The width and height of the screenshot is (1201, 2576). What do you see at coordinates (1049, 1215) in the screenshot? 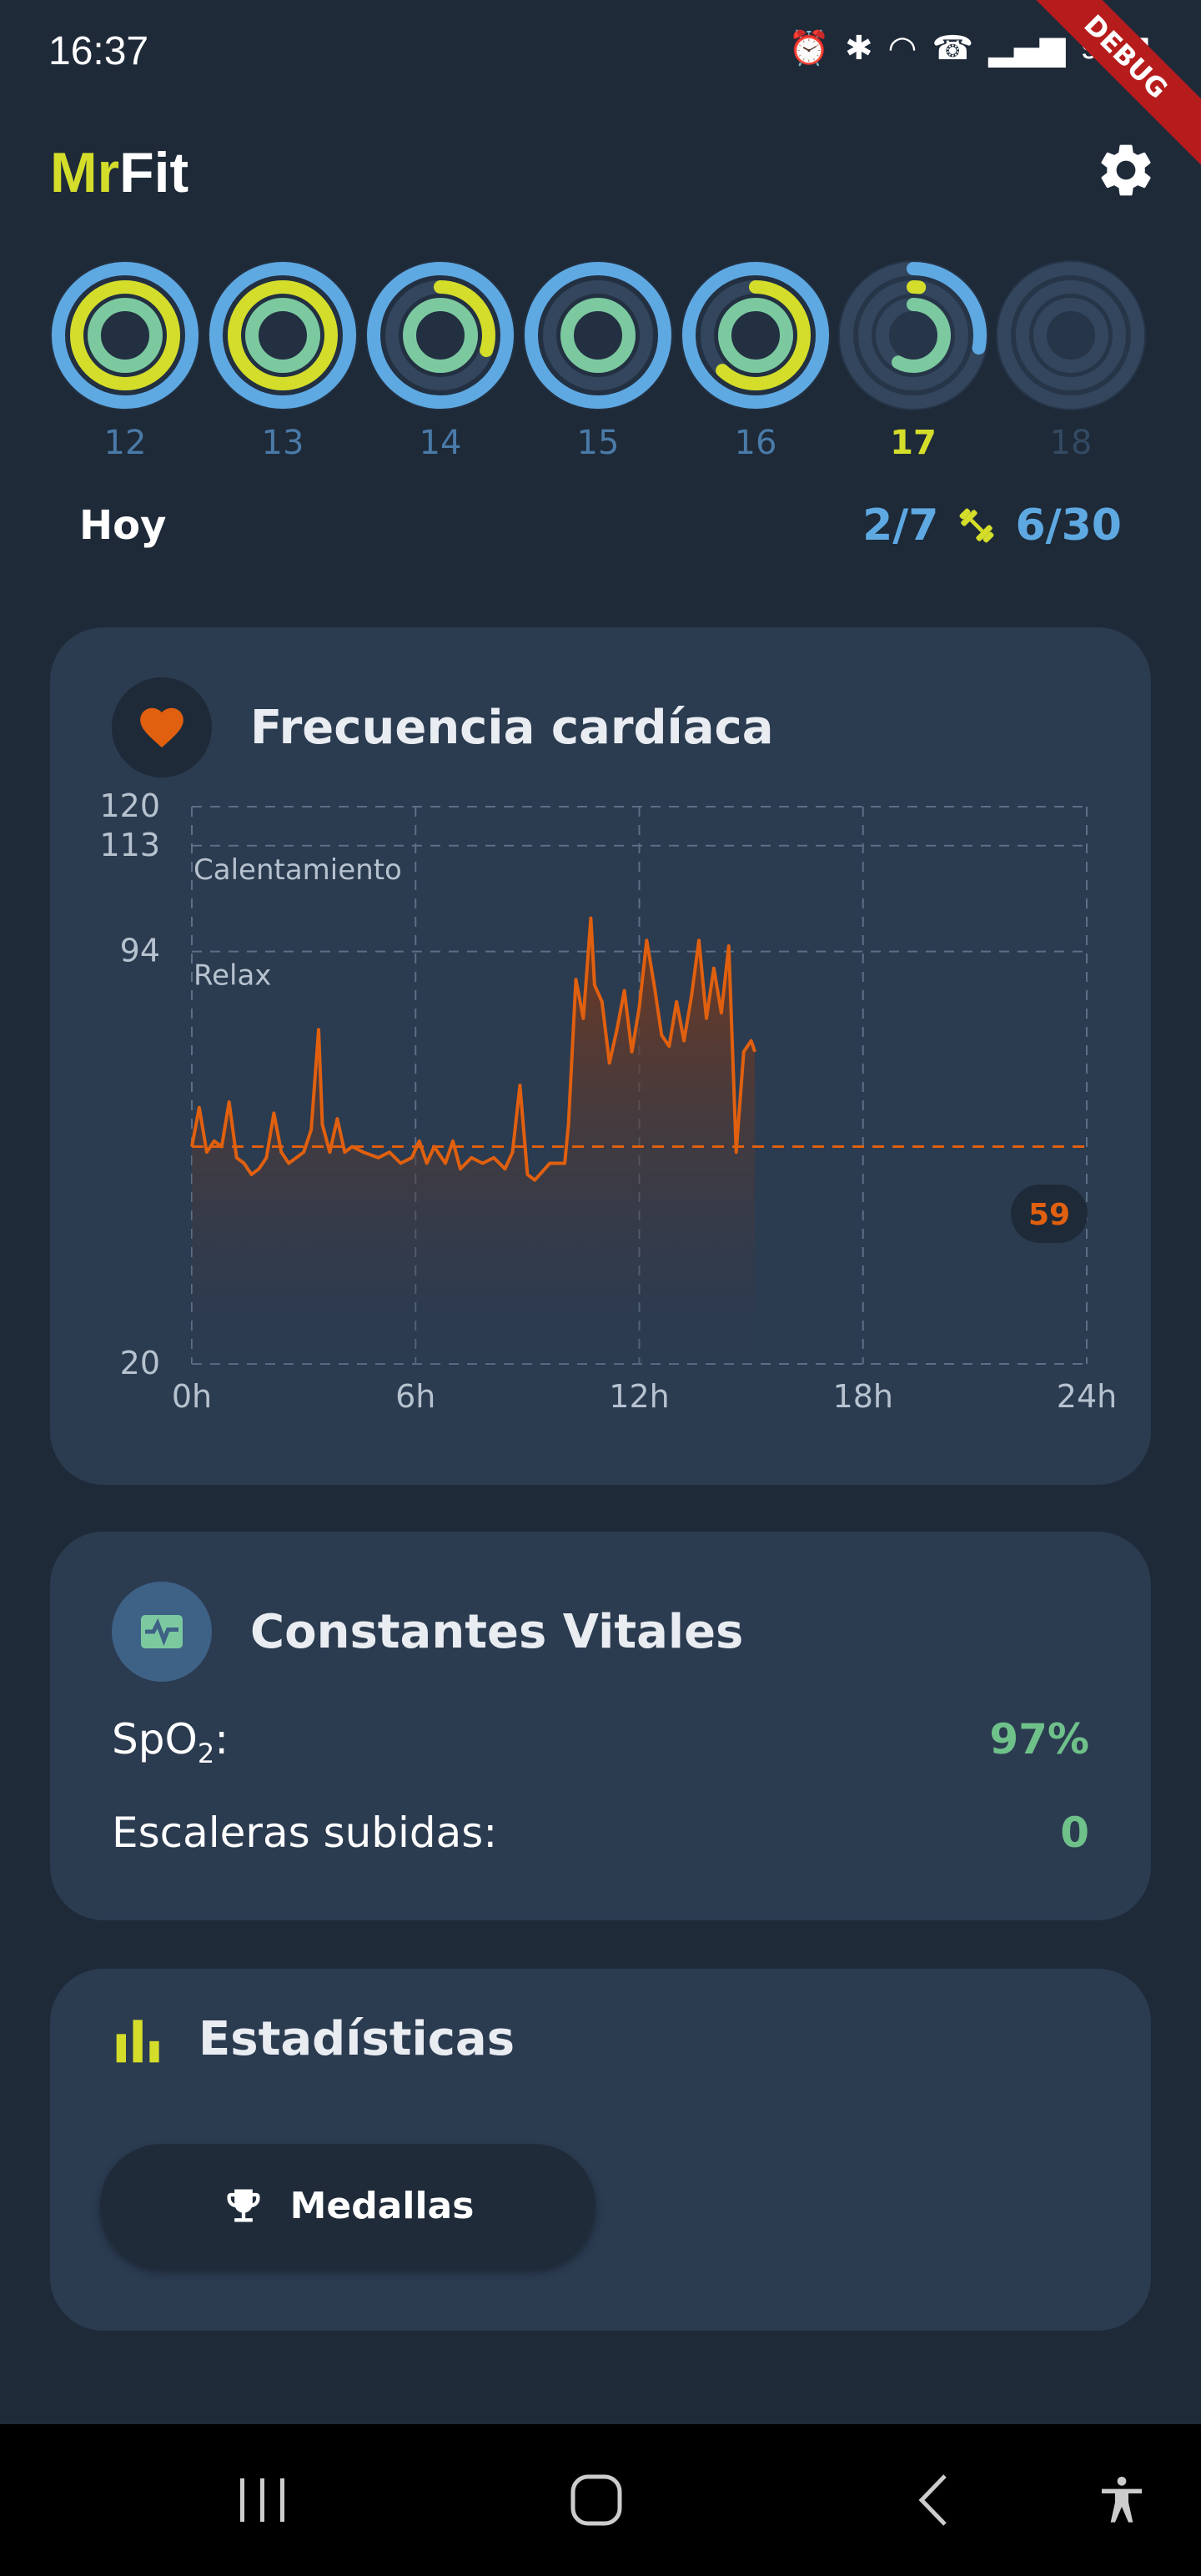
I see `current-hr-value: 59` at bounding box center [1049, 1215].